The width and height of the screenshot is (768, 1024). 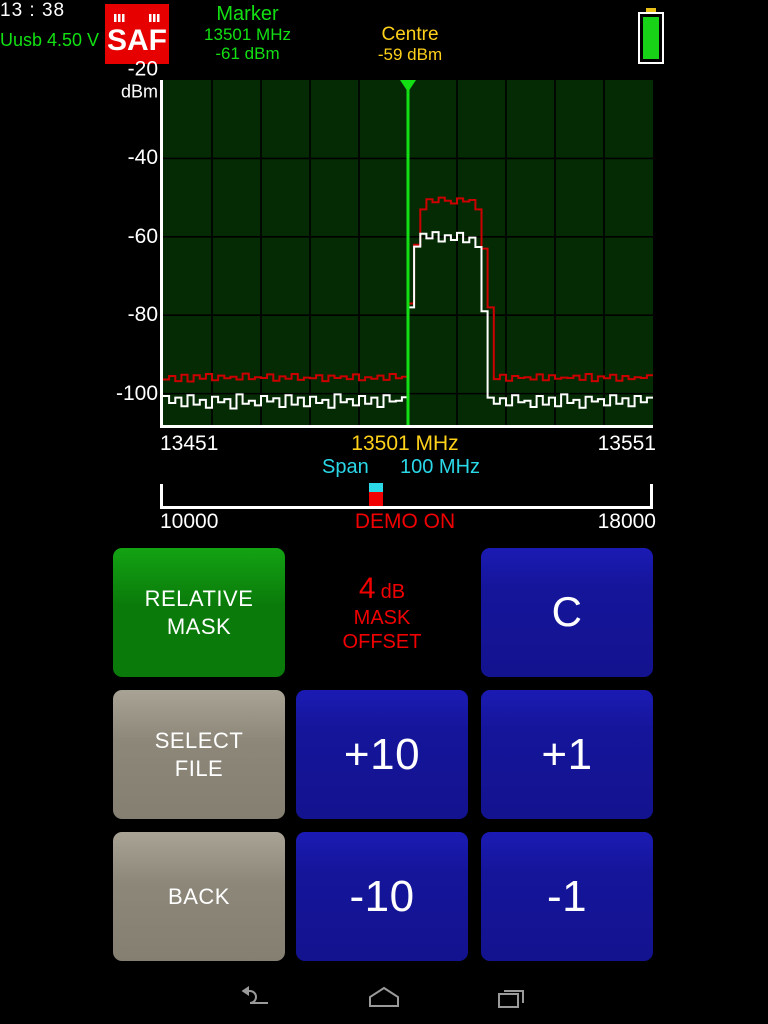 I want to click on android-navigation-bar, so click(x=384, y=998).